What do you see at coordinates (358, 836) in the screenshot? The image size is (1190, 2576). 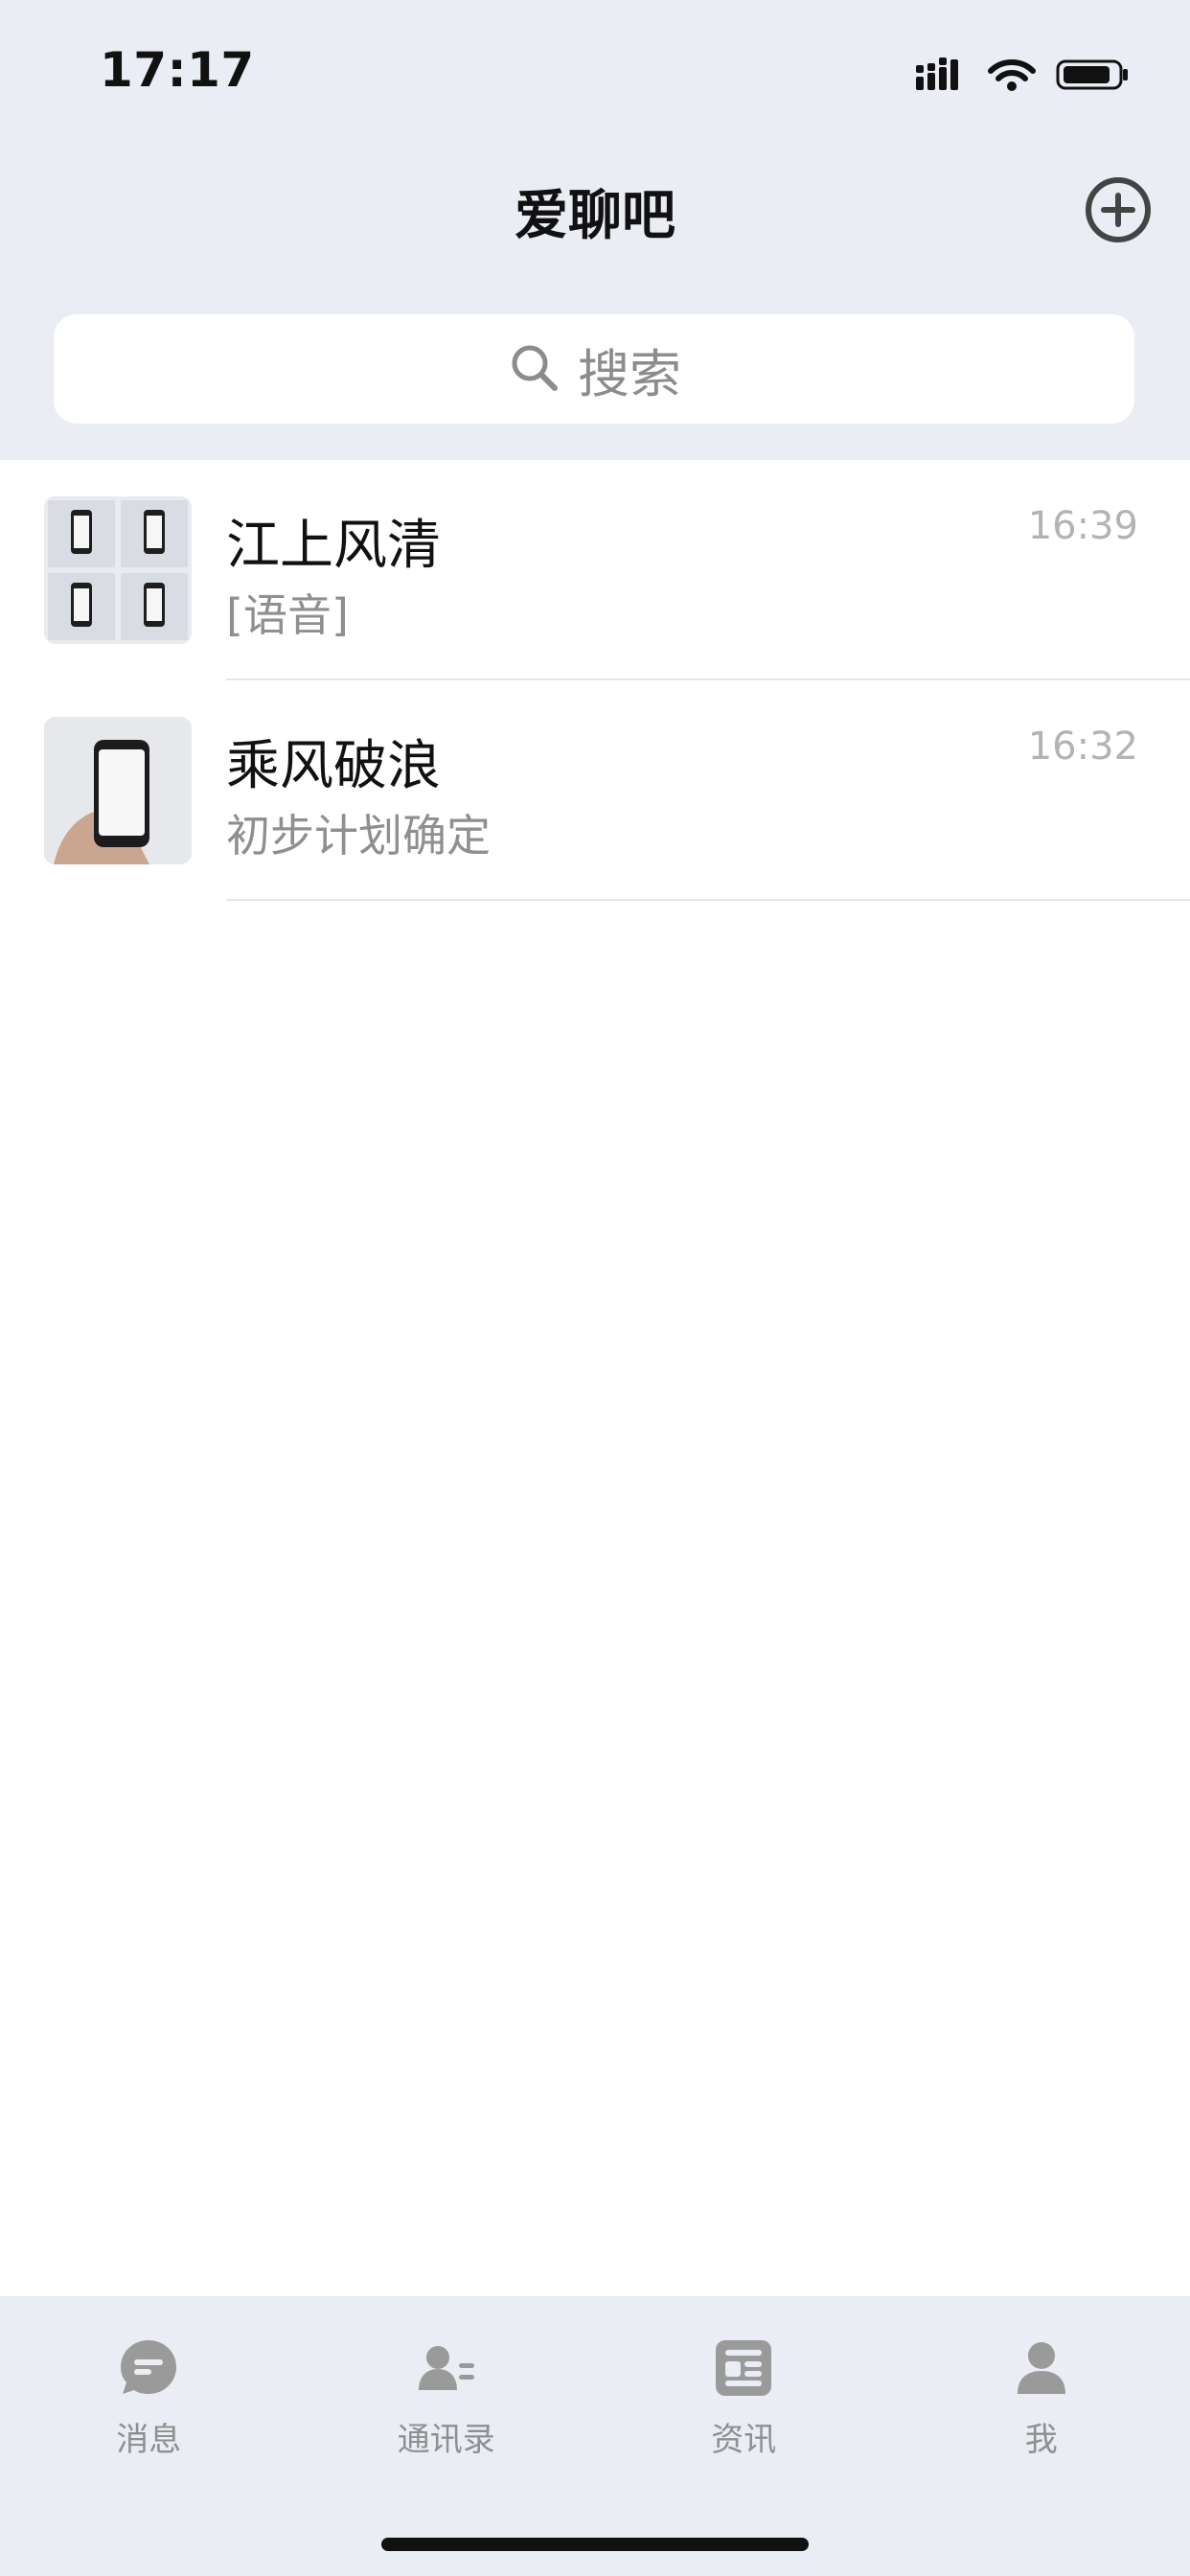 I see `chat-preview: 初步计划确定` at bounding box center [358, 836].